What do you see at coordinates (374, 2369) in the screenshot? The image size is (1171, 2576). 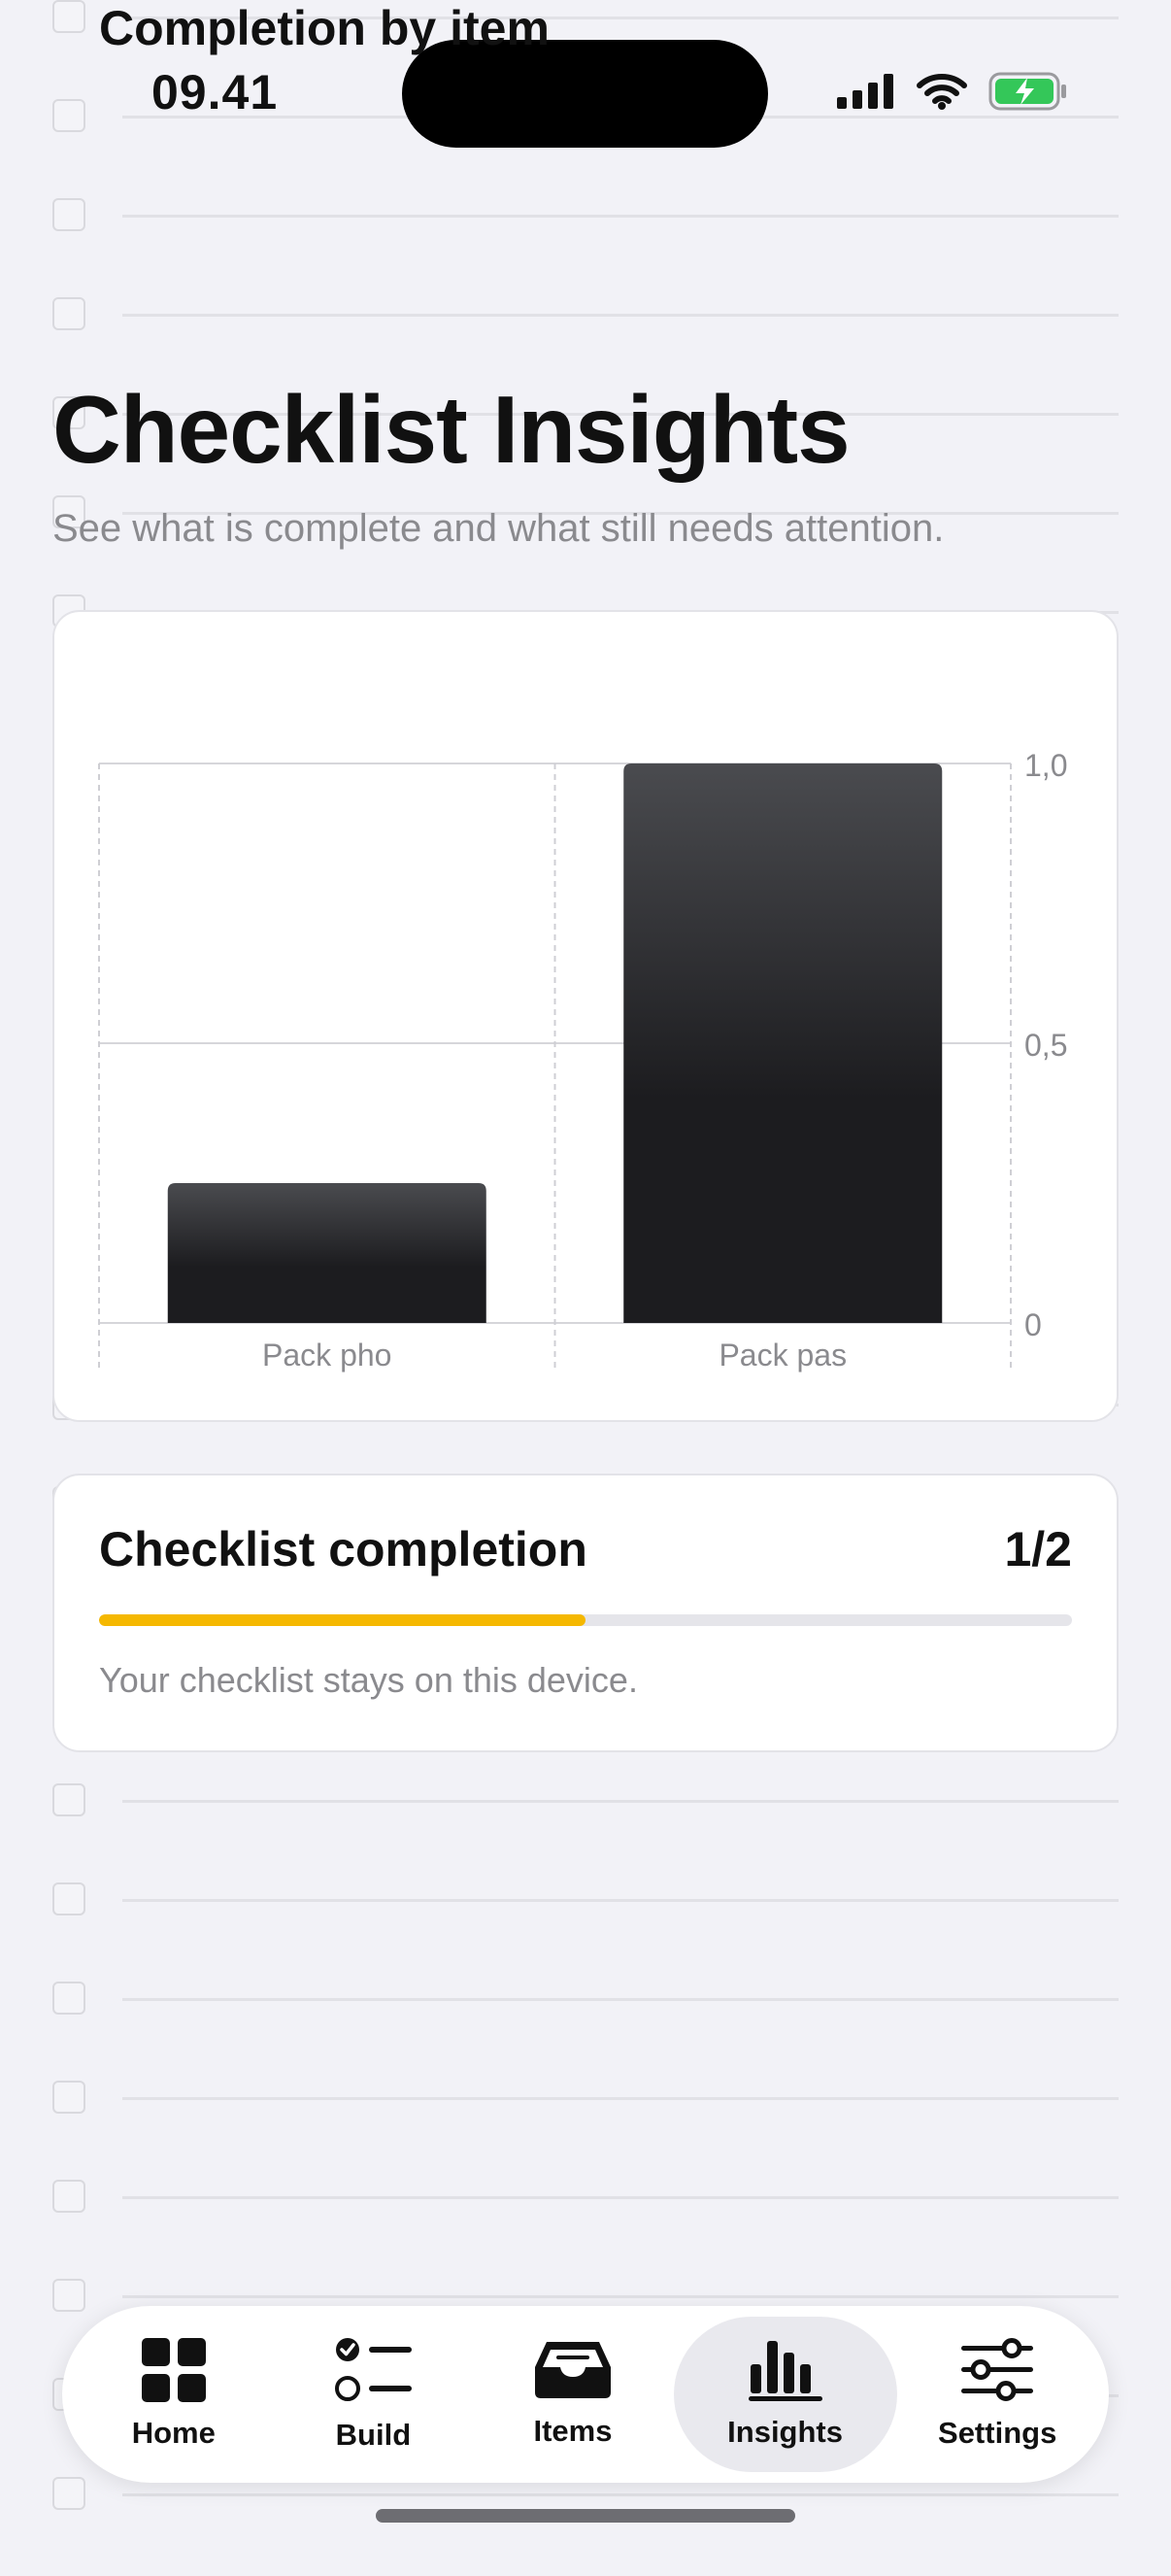 I see `checklist-icon` at bounding box center [374, 2369].